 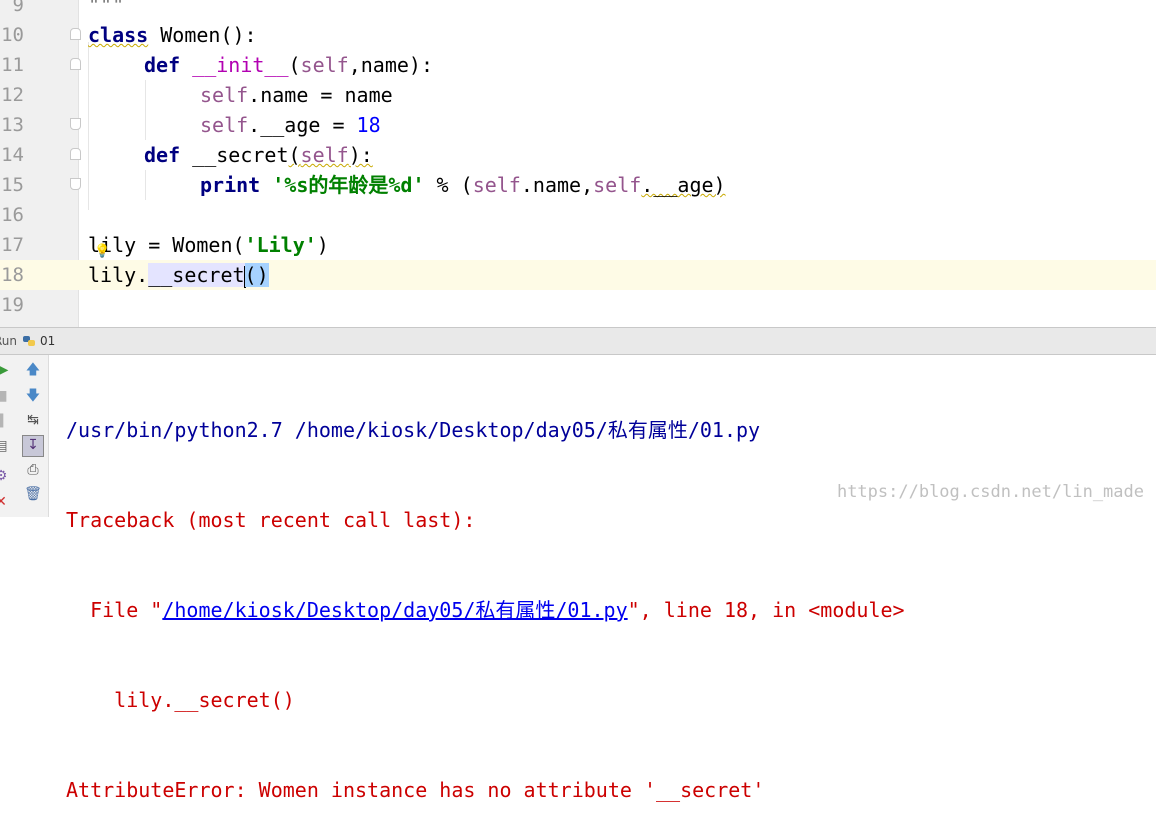 What do you see at coordinates (12, 155) in the screenshot?
I see `line-number: 14` at bounding box center [12, 155].